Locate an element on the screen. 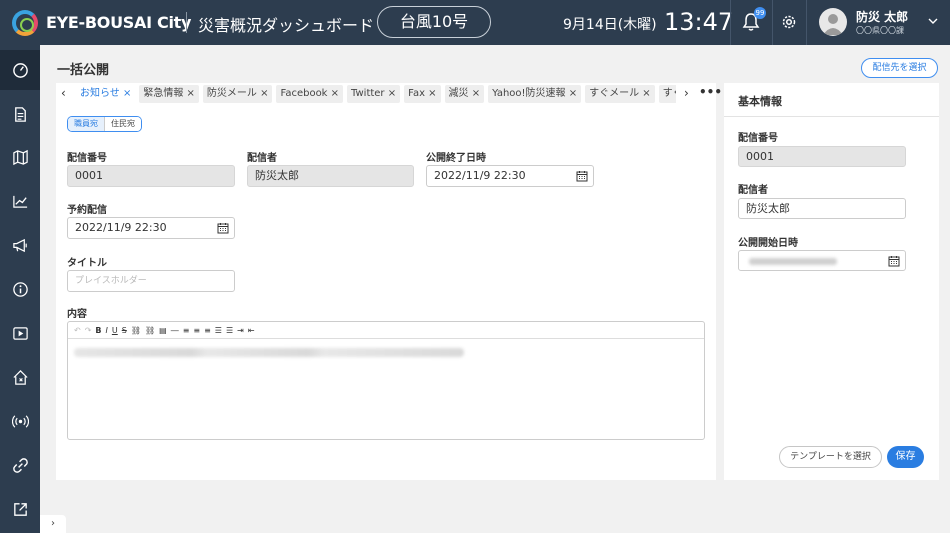  tab-scroll-right-button: › is located at coordinates (686, 93).